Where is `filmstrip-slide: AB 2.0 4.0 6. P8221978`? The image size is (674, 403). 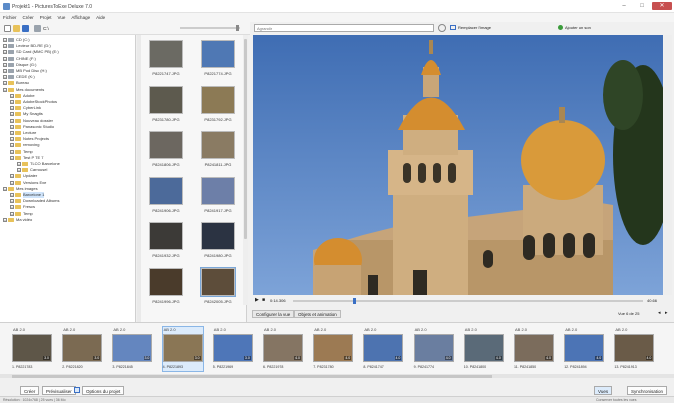 filmstrip-slide: AB 2.0 4.0 6. P8221978 is located at coordinates (283, 349).